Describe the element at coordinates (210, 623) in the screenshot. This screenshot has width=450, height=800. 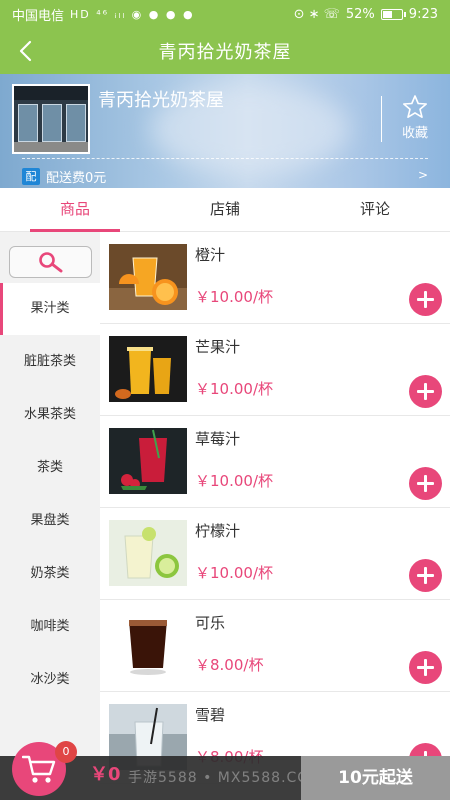
I see `product-name: 可乐` at that location.